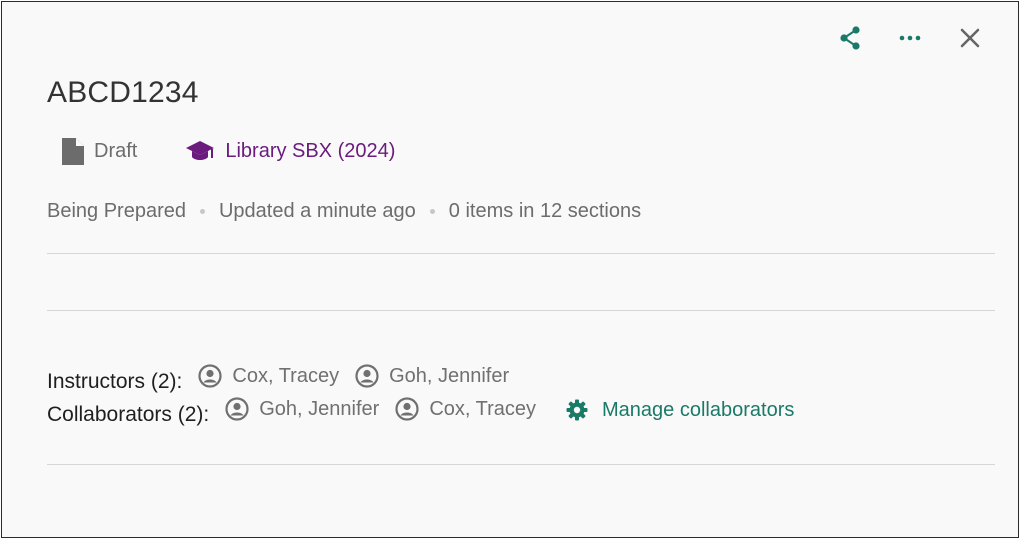 This screenshot has width=1022, height=541. Describe the element at coordinates (128, 414) in the screenshot. I see `collaborators-label: Collaborators (2):` at that location.